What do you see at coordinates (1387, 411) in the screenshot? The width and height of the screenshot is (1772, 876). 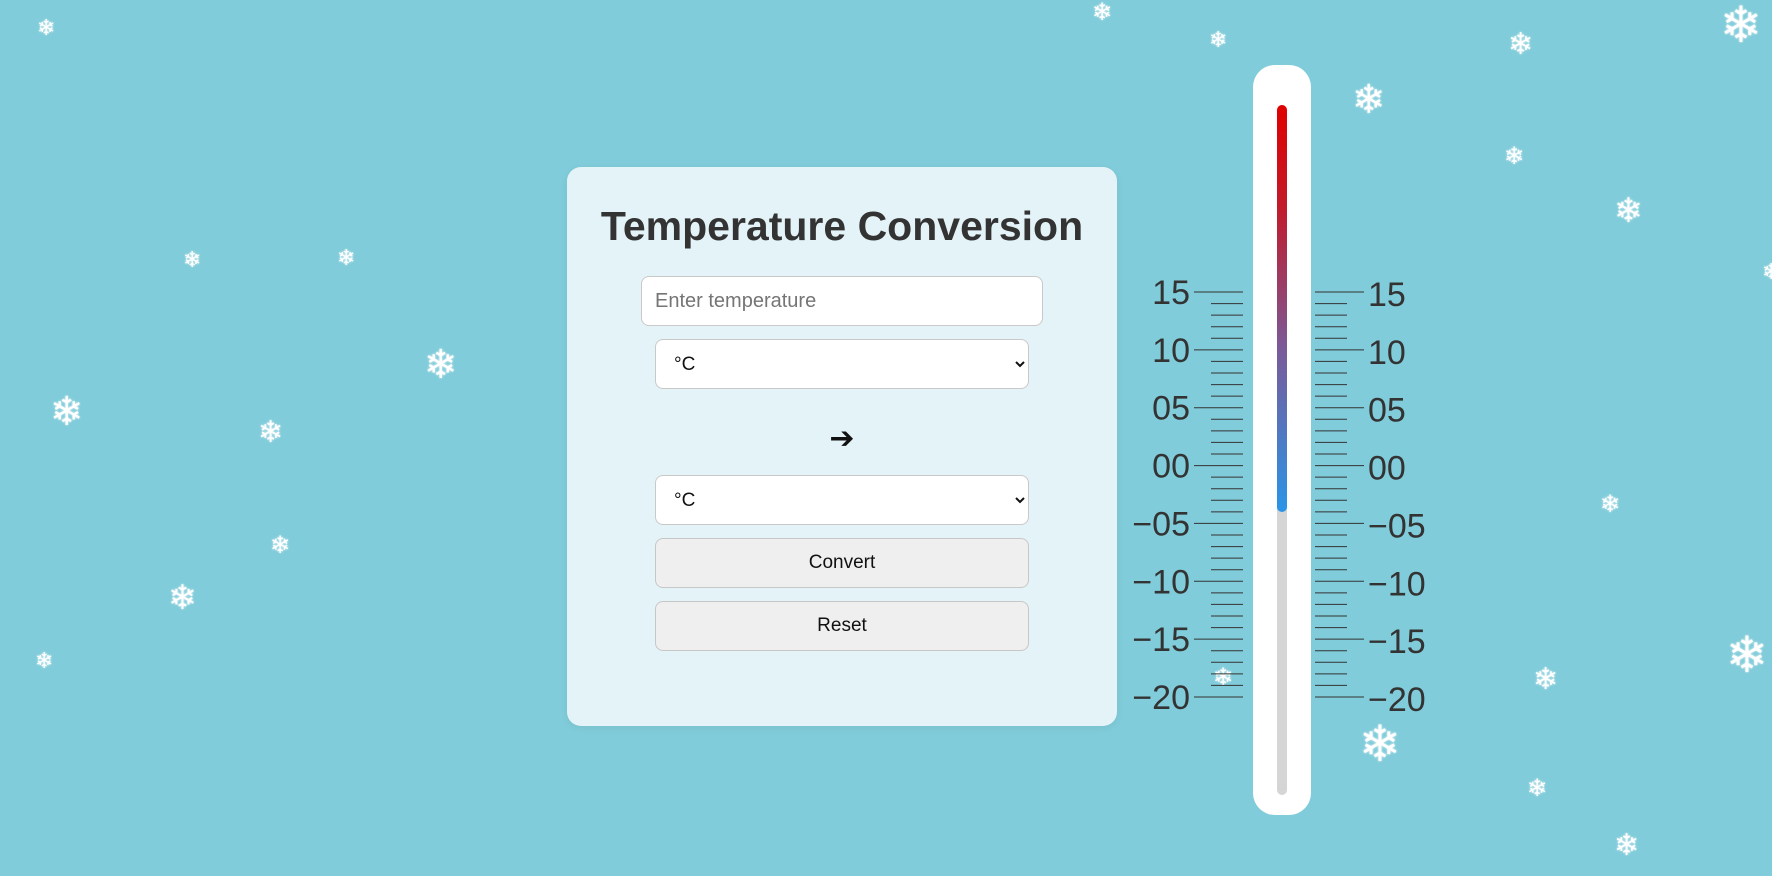 I see `scale-label-right: 05` at bounding box center [1387, 411].